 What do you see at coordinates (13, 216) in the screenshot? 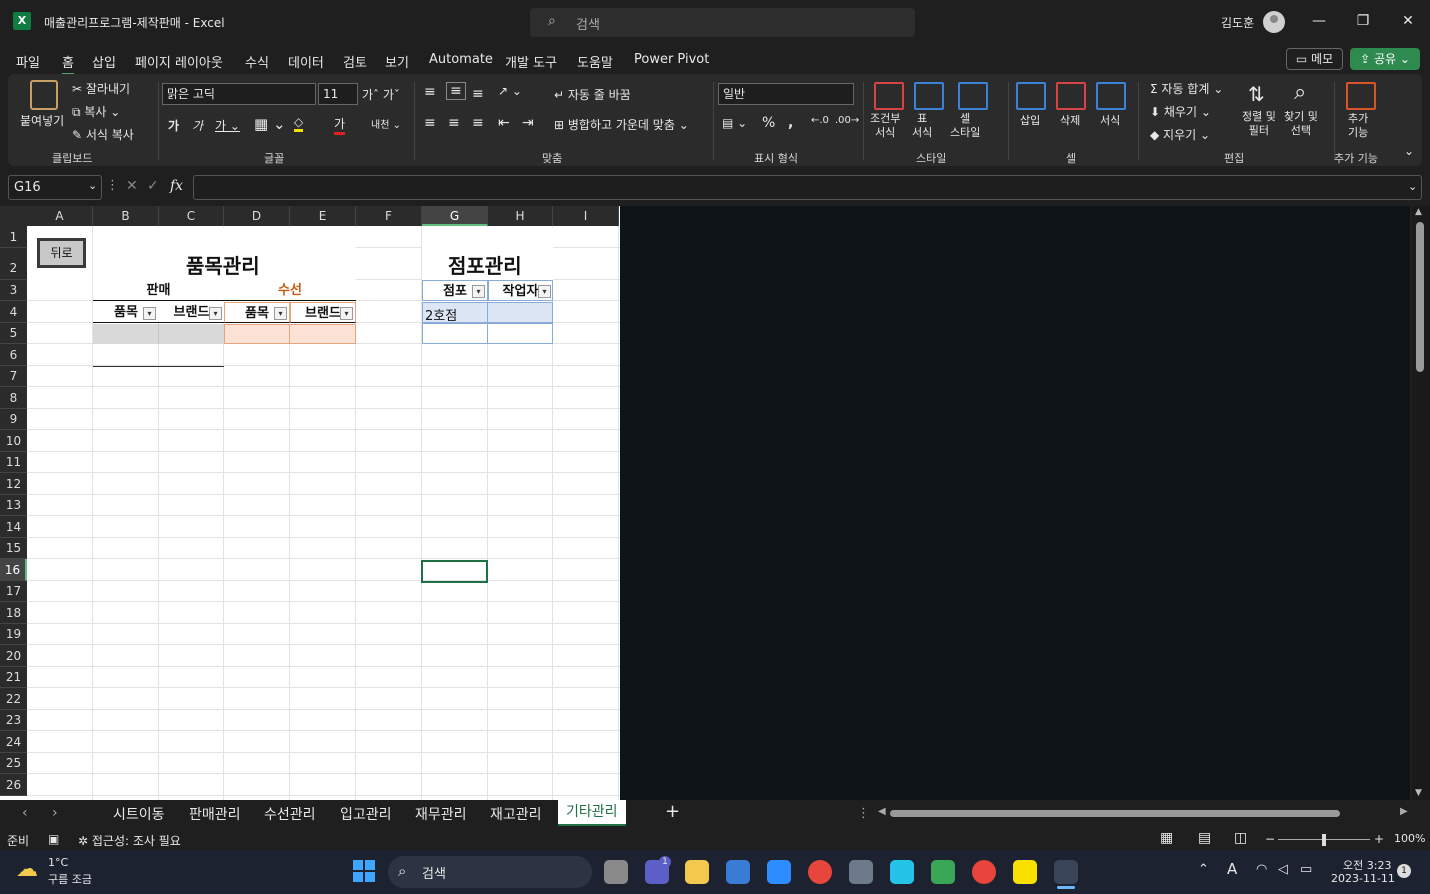
I see `select-all-corner` at bounding box center [13, 216].